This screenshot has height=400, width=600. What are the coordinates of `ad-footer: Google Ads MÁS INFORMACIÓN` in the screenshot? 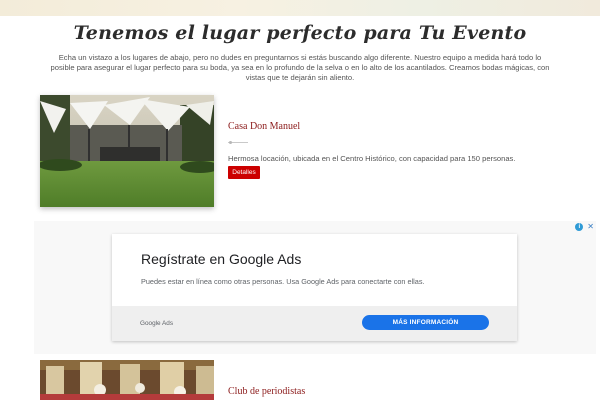 It's located at (314, 323).